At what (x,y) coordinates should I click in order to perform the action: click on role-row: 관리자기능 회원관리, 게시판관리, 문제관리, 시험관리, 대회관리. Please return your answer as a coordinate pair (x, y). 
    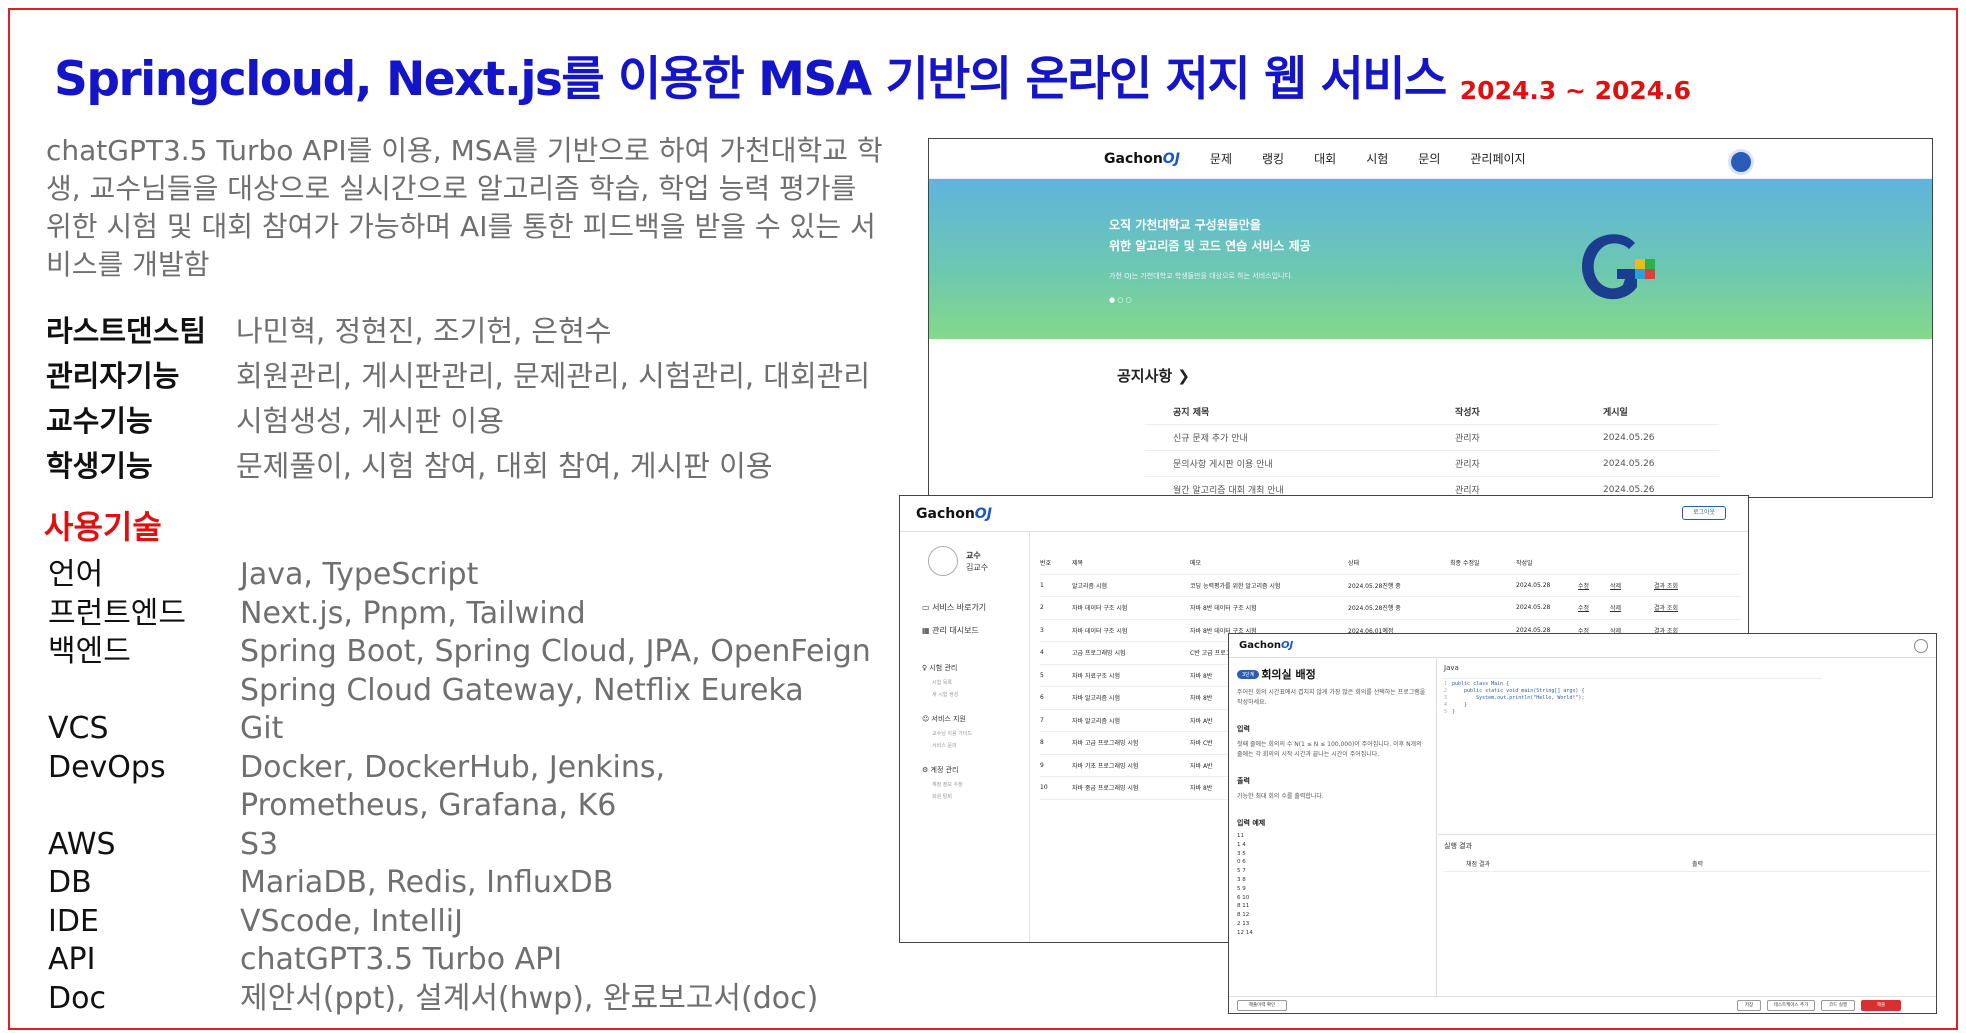
    Looking at the image, I should click on (458, 373).